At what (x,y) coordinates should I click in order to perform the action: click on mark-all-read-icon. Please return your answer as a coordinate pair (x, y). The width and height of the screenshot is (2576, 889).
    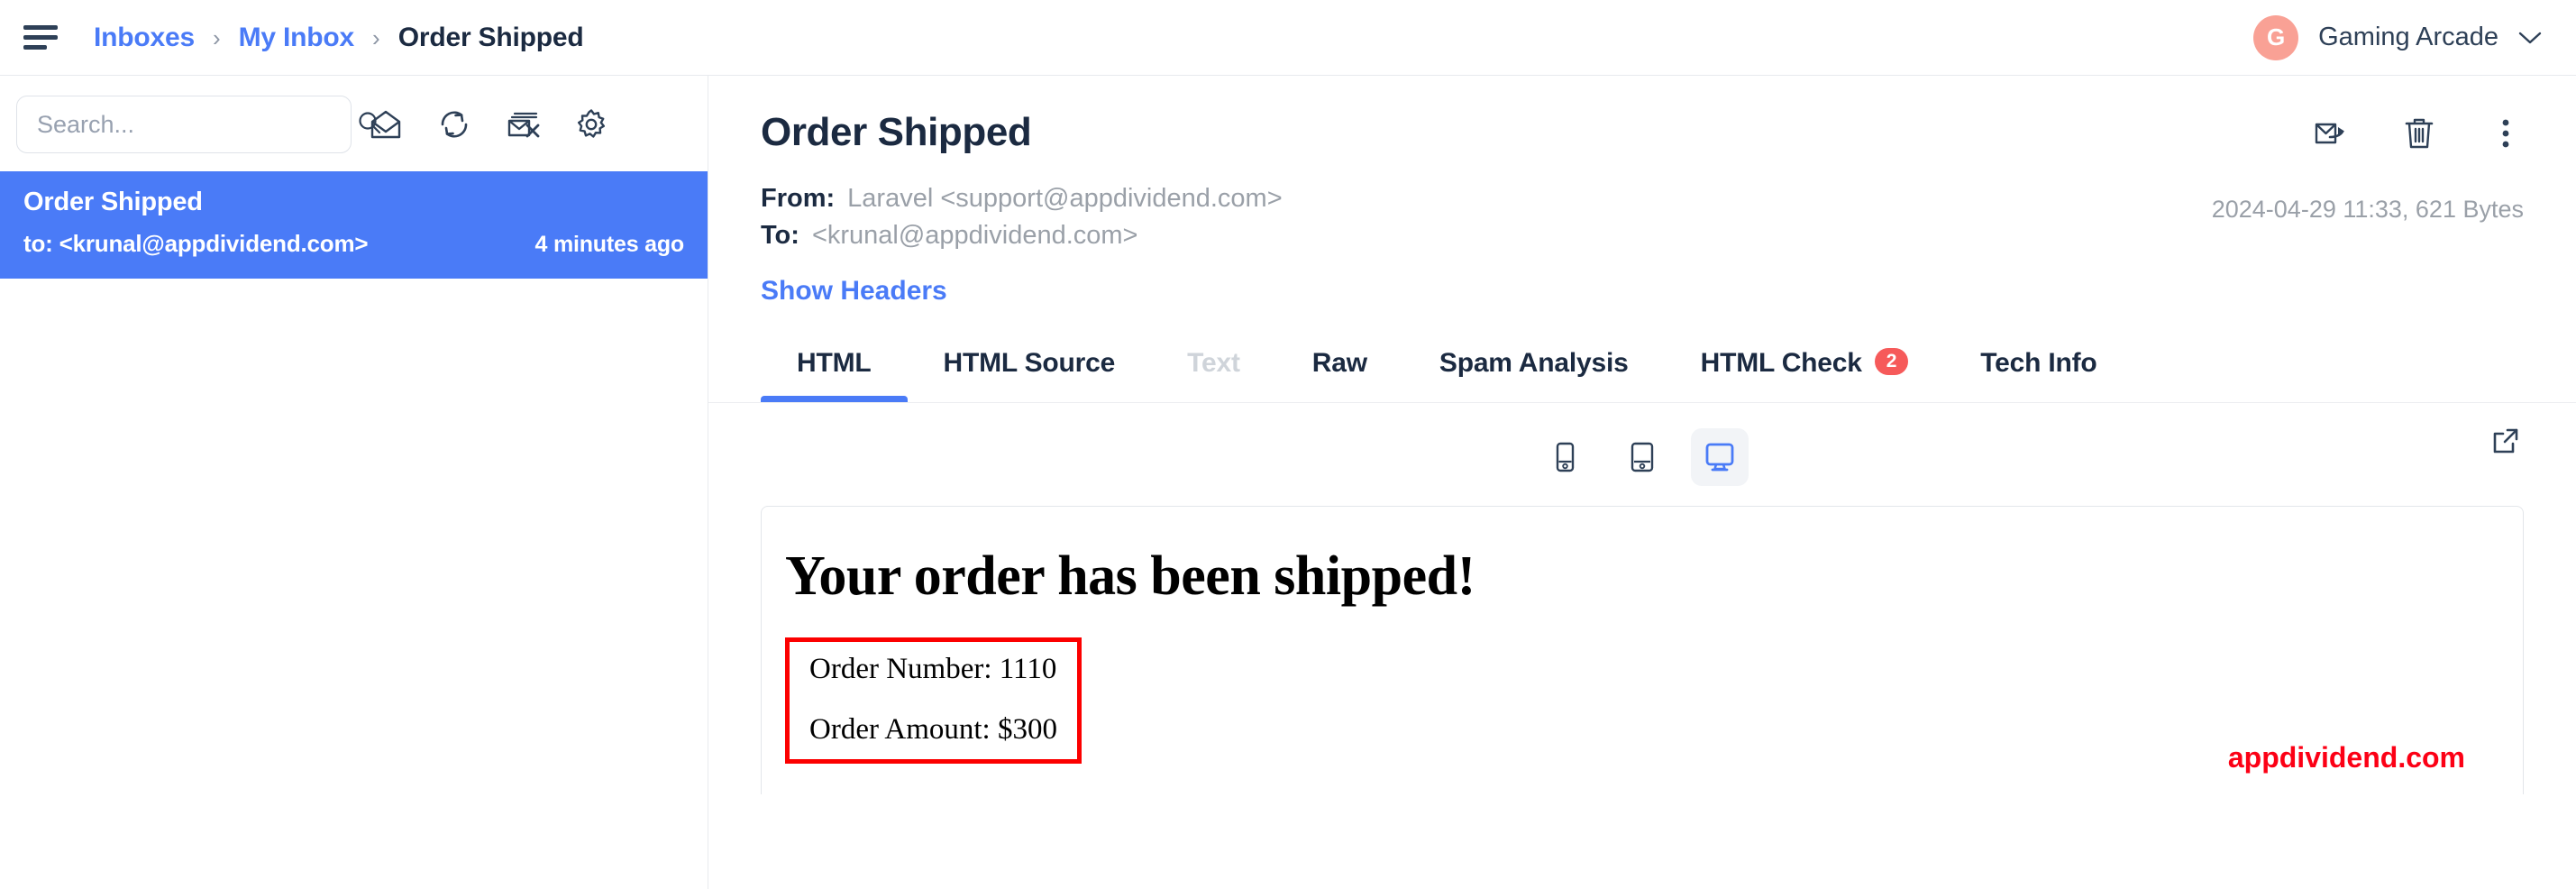
    Looking at the image, I should click on (386, 124).